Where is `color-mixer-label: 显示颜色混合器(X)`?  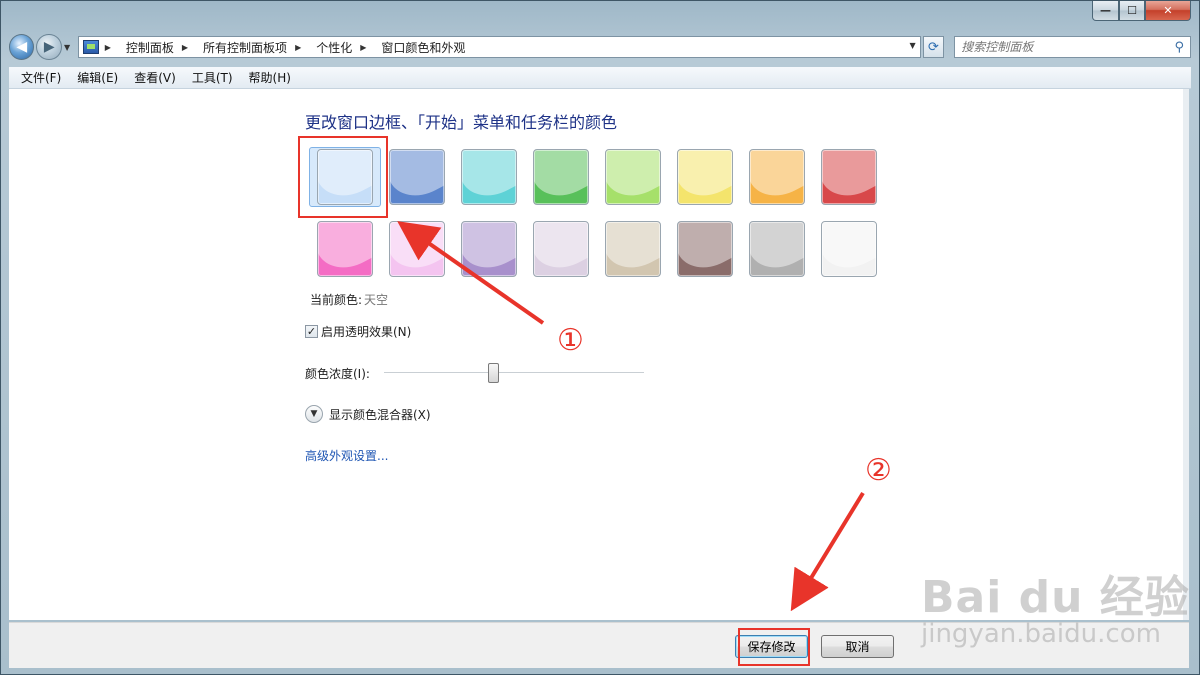 color-mixer-label: 显示颜色混合器(X) is located at coordinates (380, 414).